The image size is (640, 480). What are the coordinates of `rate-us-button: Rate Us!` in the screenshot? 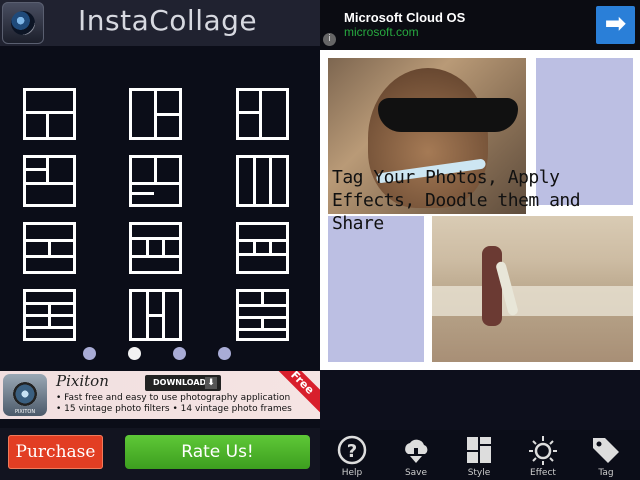 It's located at (217, 452).